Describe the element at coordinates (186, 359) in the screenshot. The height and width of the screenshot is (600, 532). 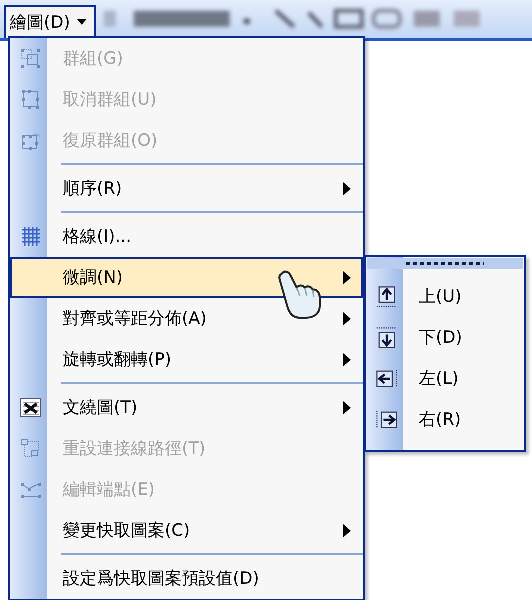
I see `menu-item: 旋轉或翻轉(P)` at that location.